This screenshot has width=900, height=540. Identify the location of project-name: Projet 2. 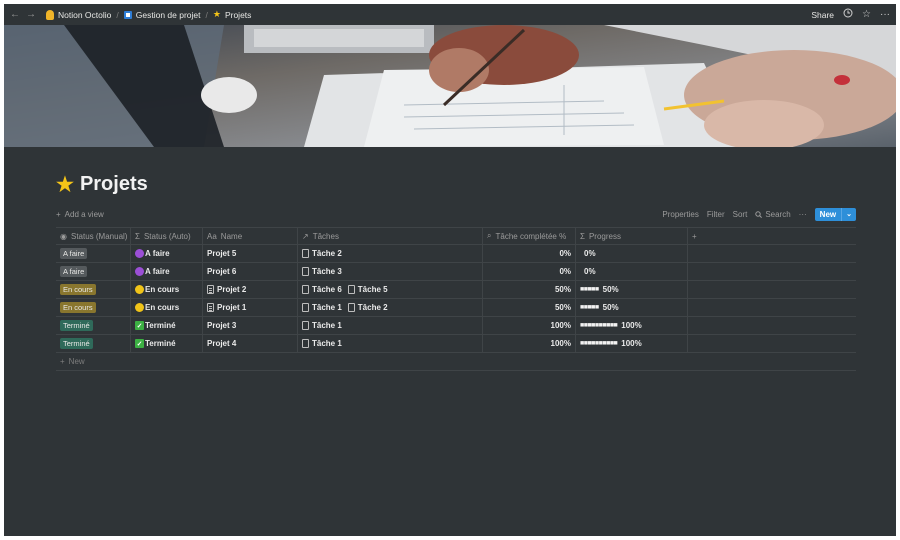
(226, 289).